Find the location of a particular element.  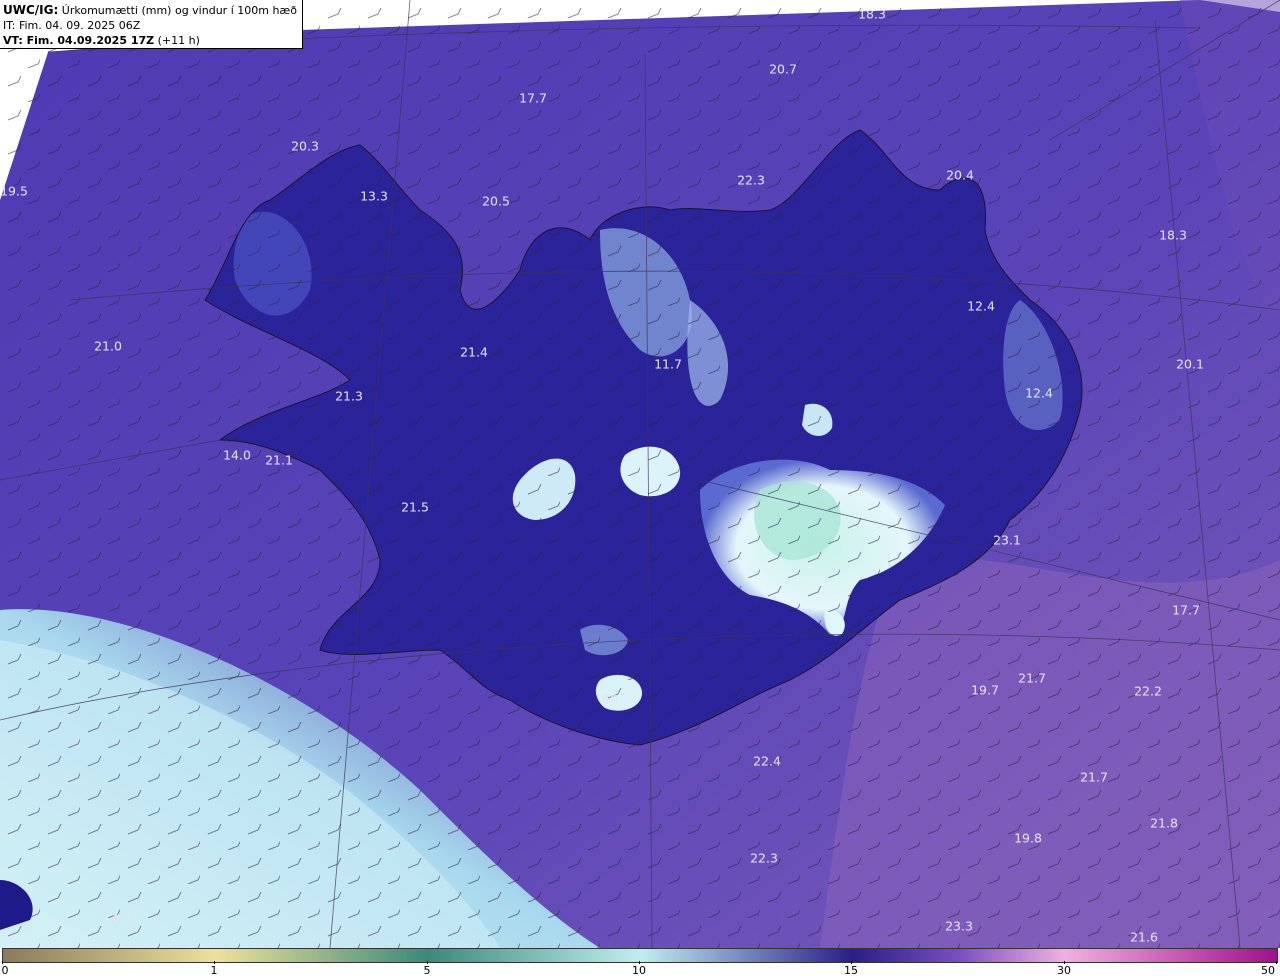

map-value-label: 19.7 is located at coordinates (985, 690).